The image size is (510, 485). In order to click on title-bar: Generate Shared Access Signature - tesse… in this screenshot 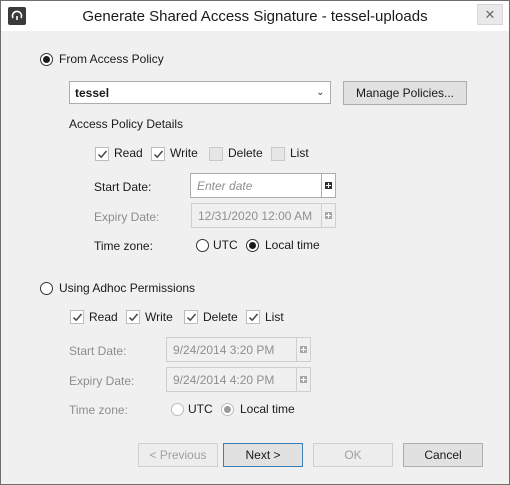, I will do `click(255, 16)`.